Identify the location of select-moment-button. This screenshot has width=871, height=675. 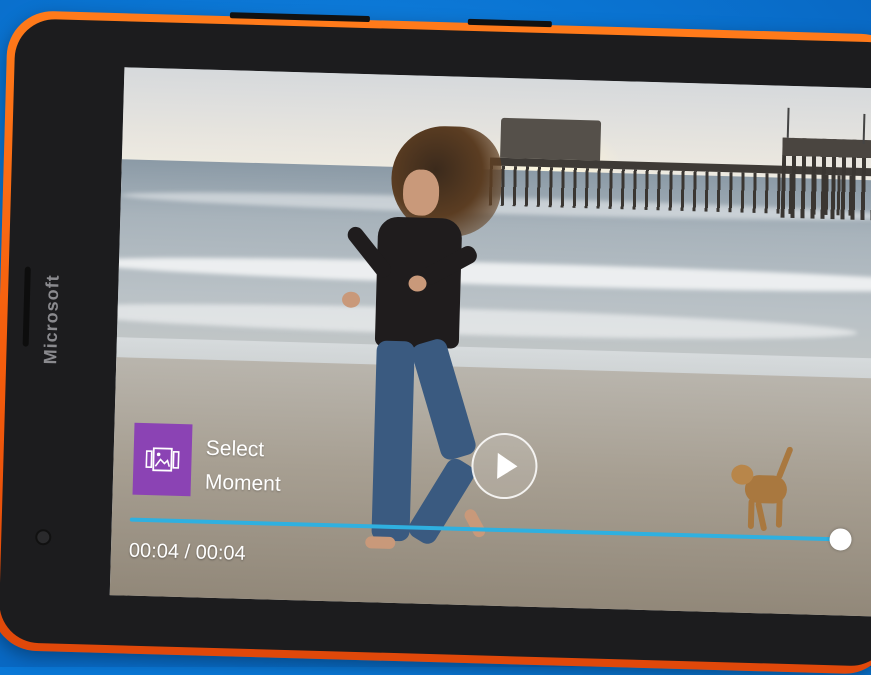
(162, 459).